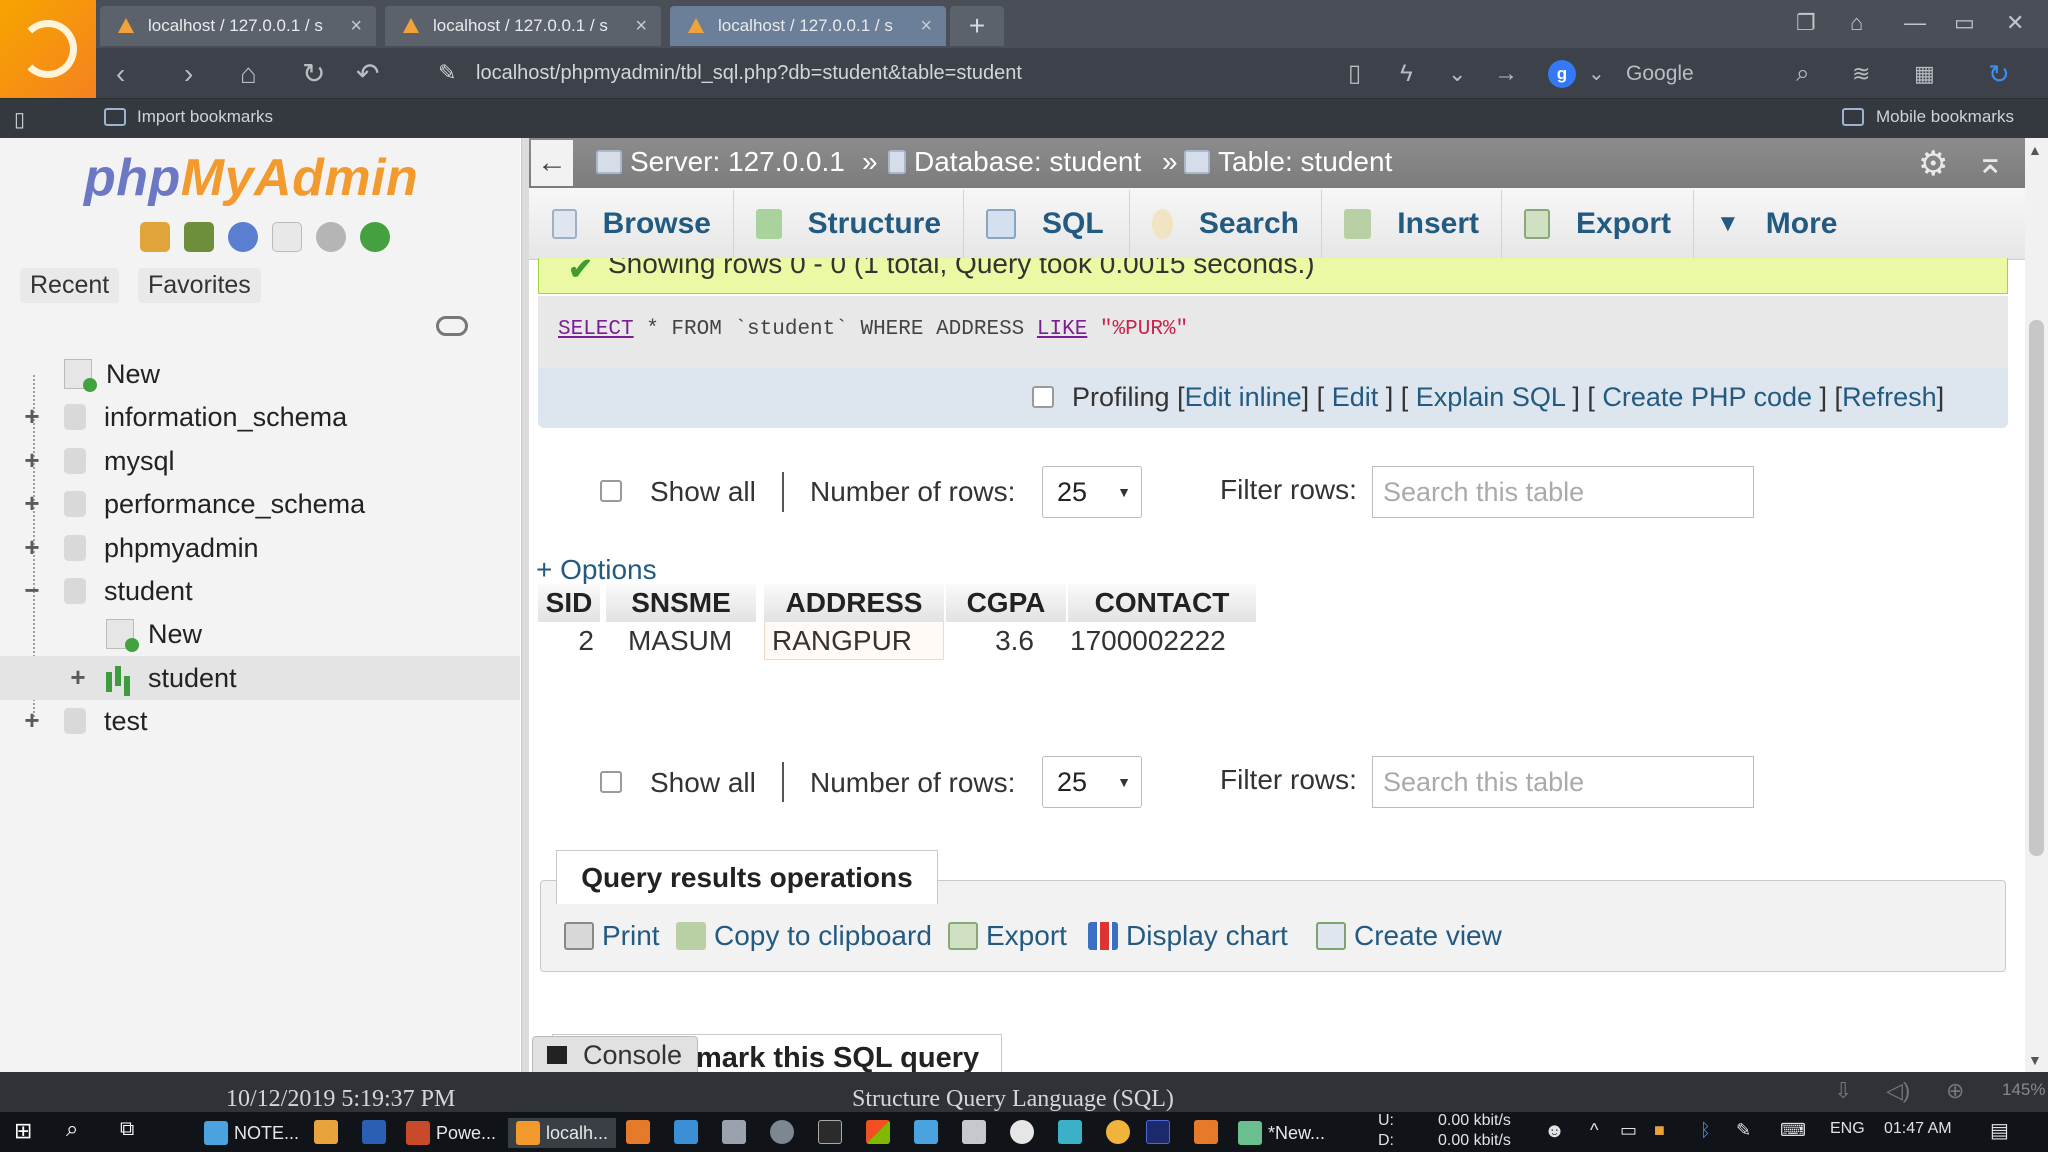 This screenshot has width=2048, height=1152. What do you see at coordinates (154, 634) in the screenshot?
I see `tree-item-new-table: New` at bounding box center [154, 634].